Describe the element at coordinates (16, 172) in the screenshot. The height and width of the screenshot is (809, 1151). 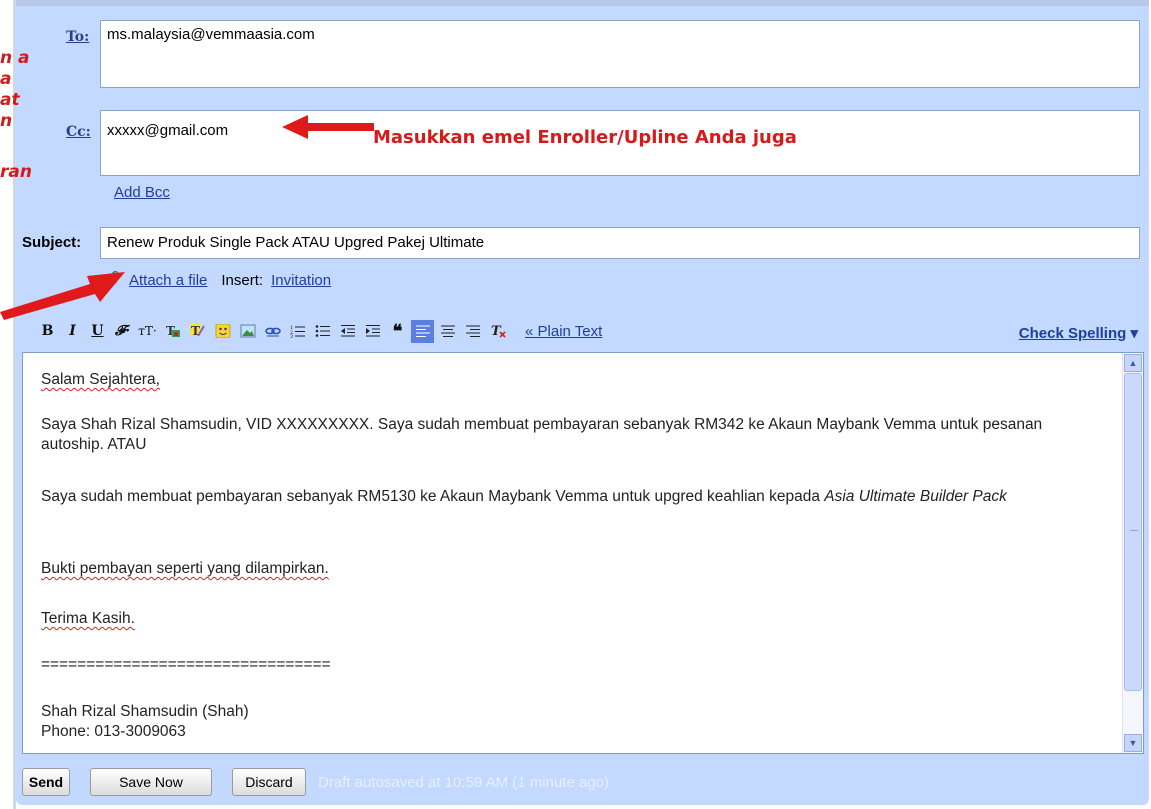
I see `left-annotation-fragment-2: ran` at that location.